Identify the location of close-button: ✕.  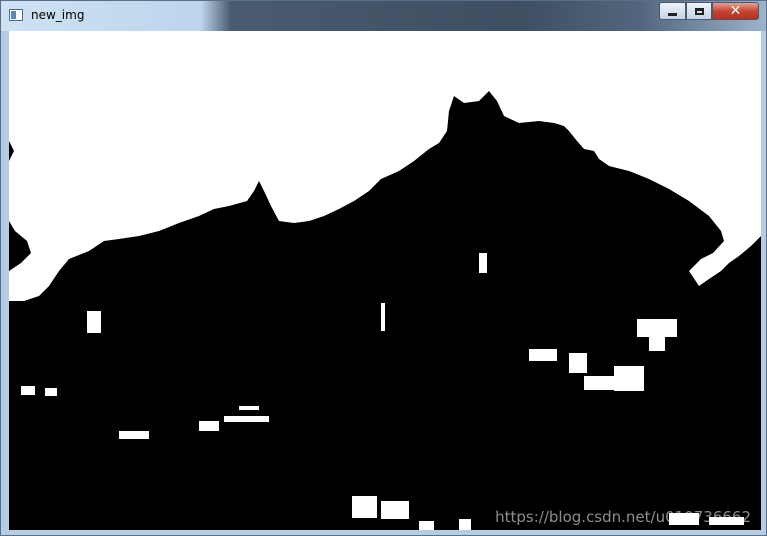
(735, 11).